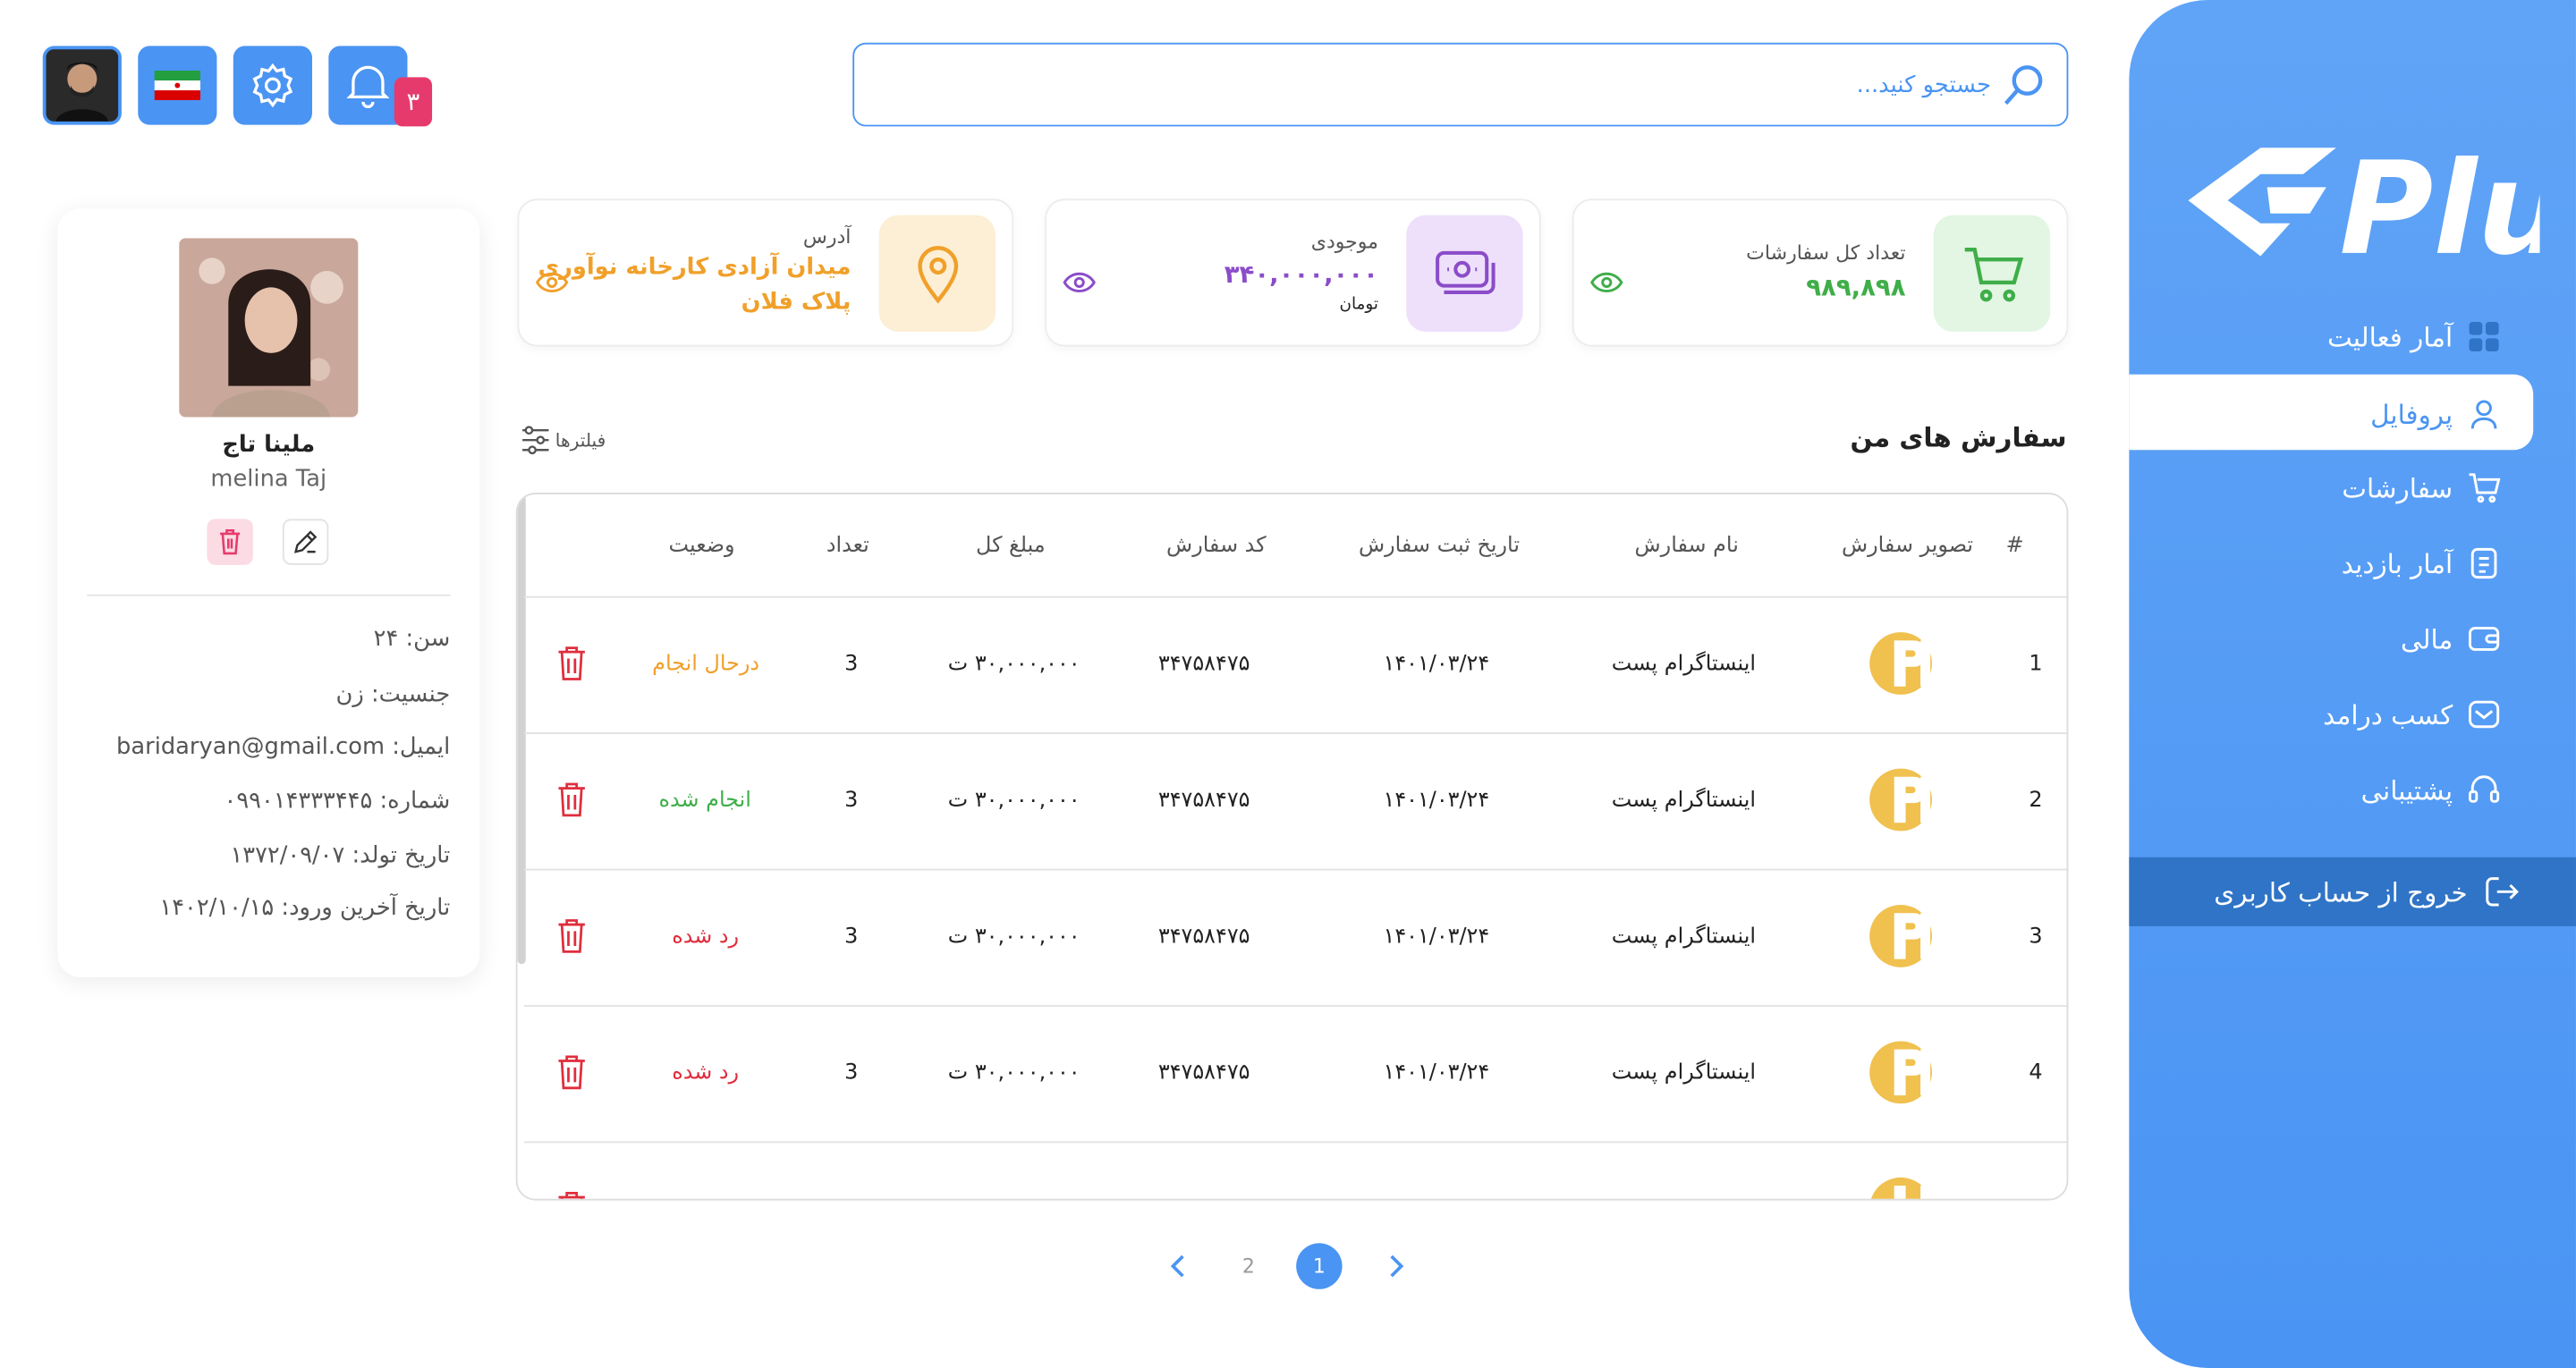 This screenshot has height=1368, width=2576. I want to click on logout-icon, so click(2502, 892).